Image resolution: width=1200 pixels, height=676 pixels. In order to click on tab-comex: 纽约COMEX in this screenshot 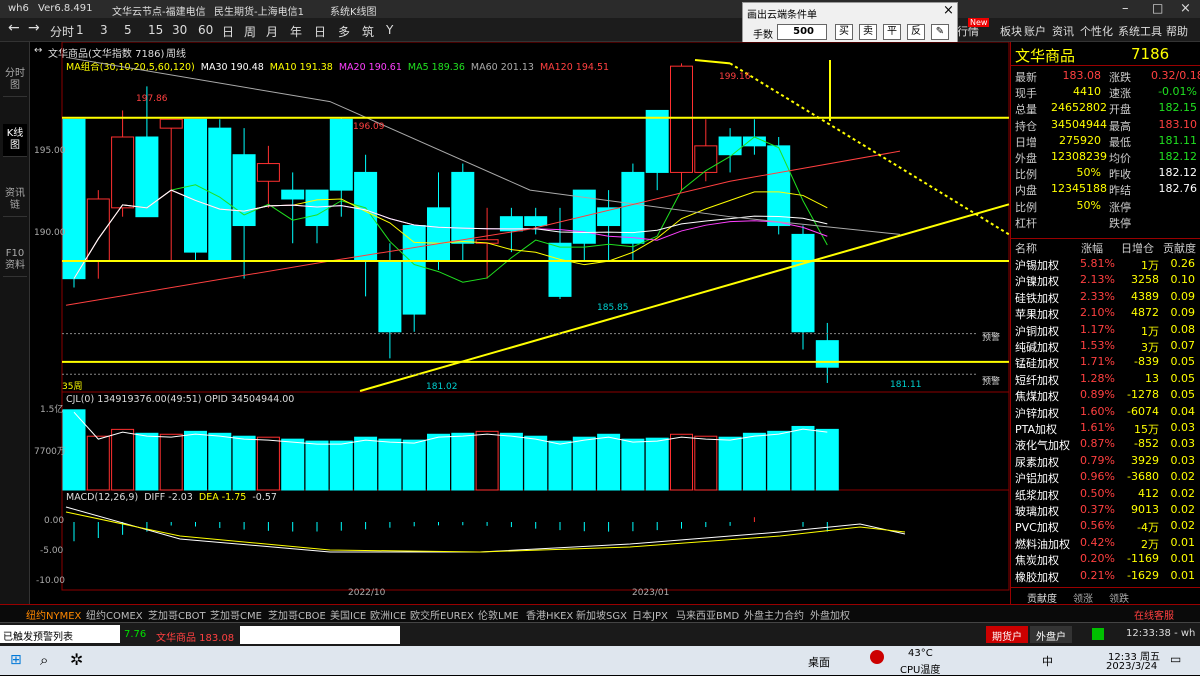, I will do `click(114, 614)`.